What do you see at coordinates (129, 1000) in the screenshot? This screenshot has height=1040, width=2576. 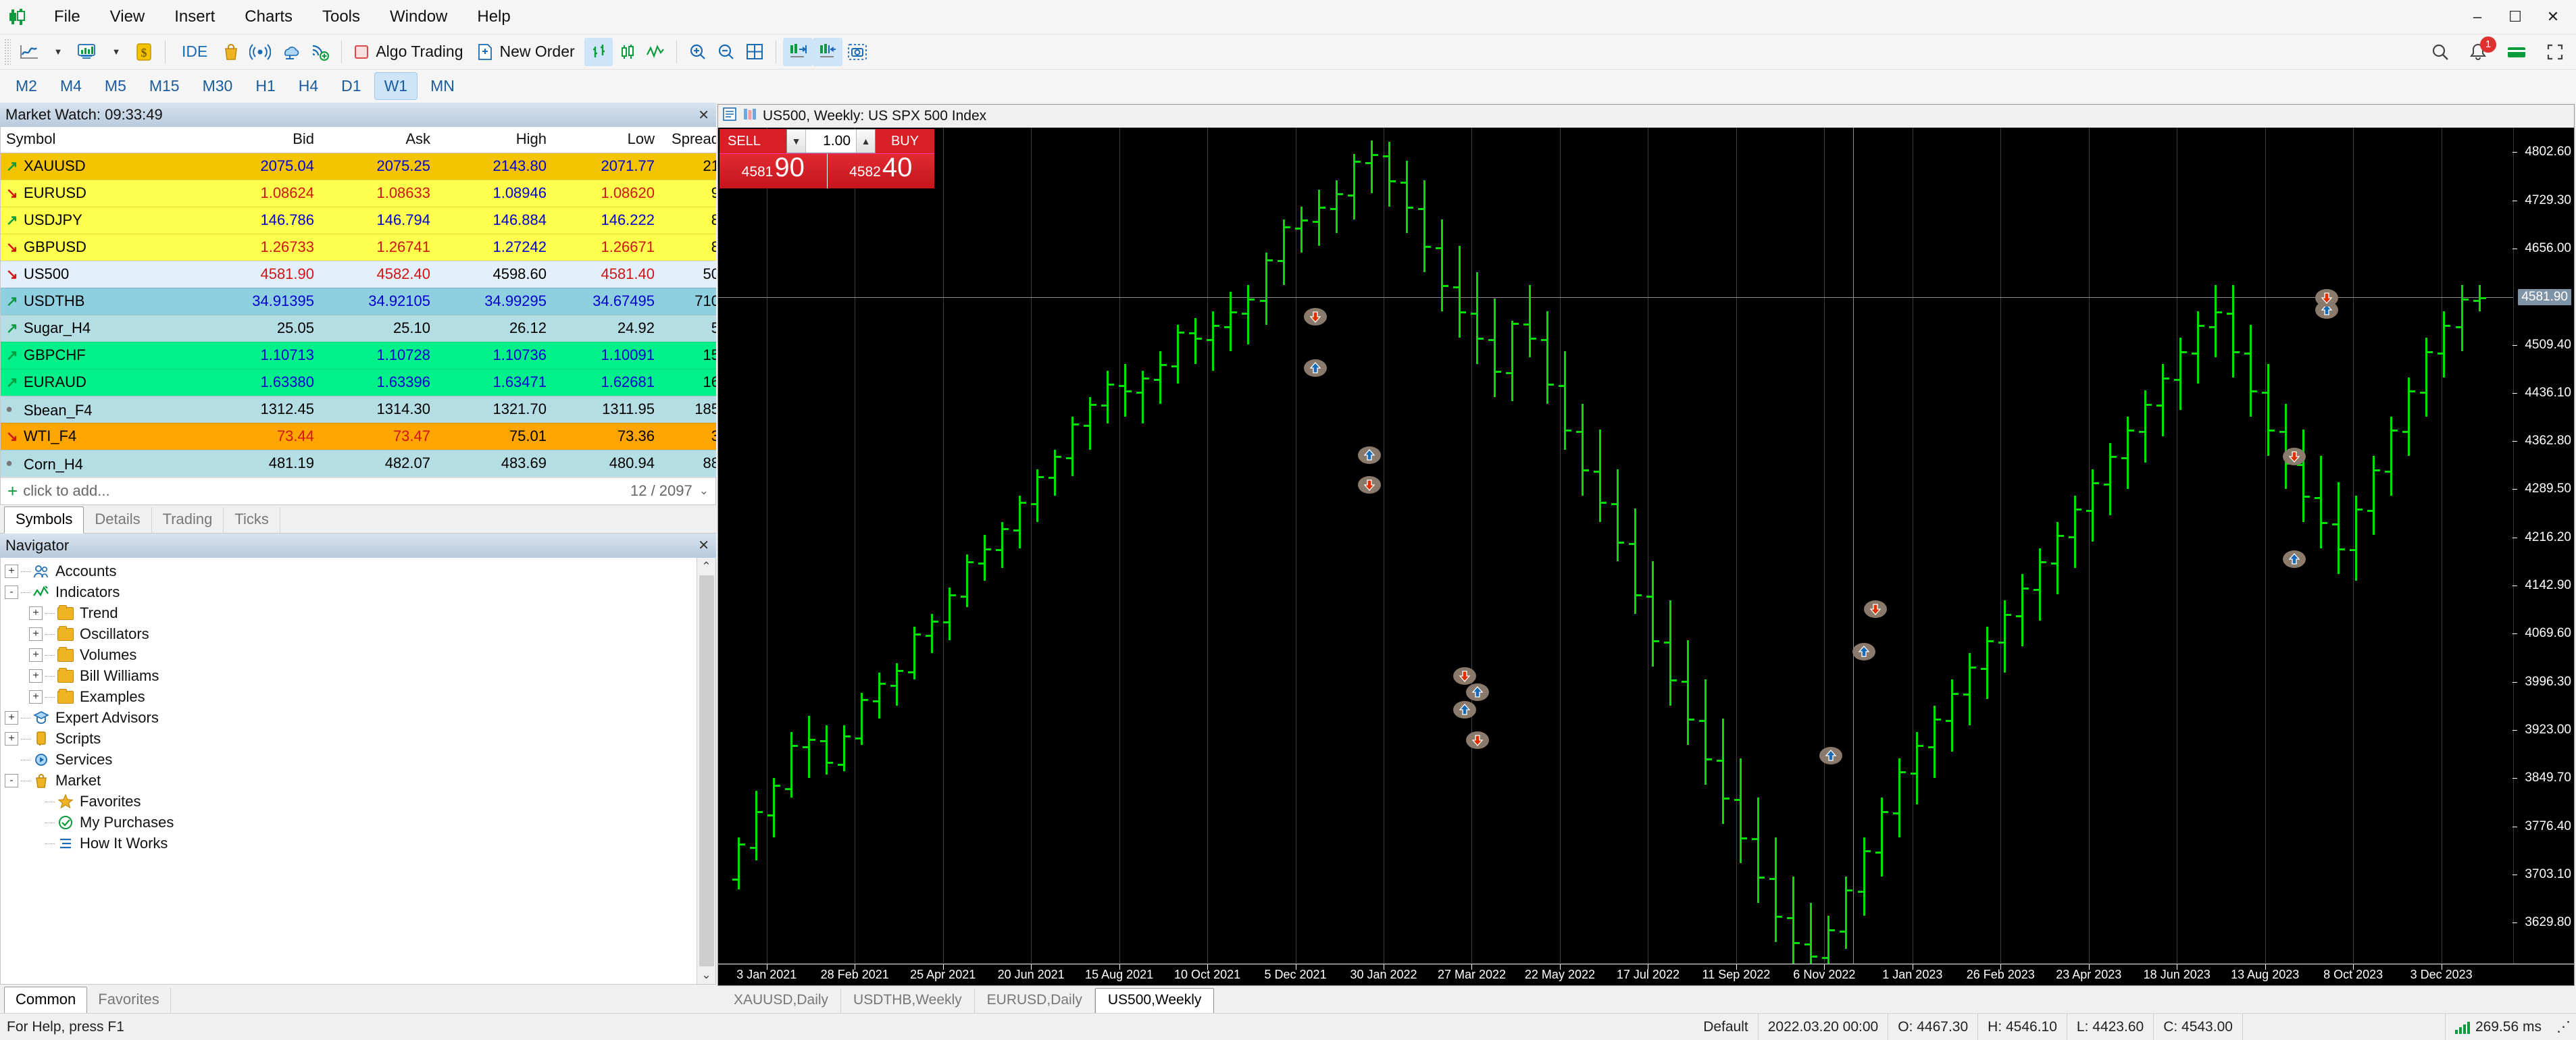 I see `tab-favorites: Favorites` at bounding box center [129, 1000].